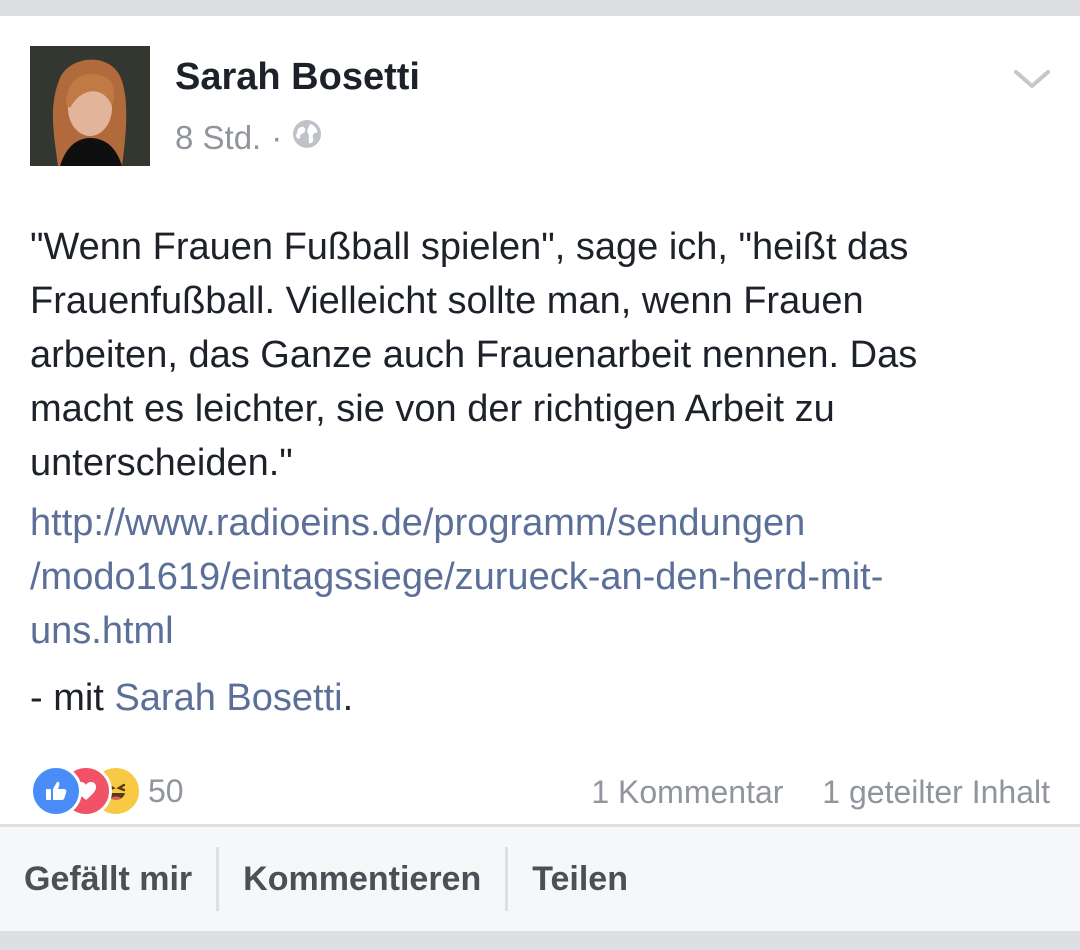  What do you see at coordinates (580, 879) in the screenshot?
I see `share-button: Teilen` at bounding box center [580, 879].